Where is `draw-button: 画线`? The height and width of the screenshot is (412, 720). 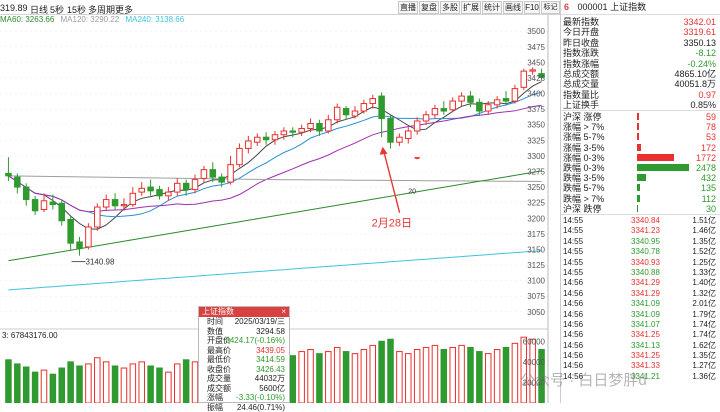
draw-button: 画线 is located at coordinates (513, 7).